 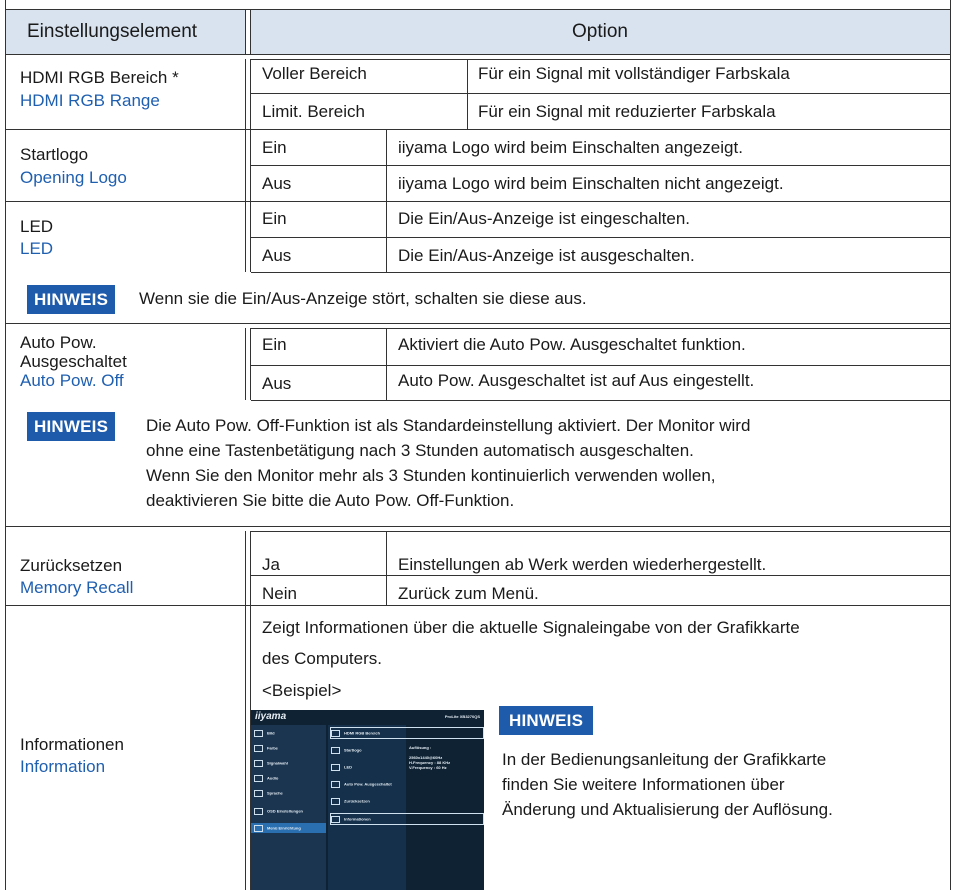 I want to click on led-label: LED, so click(x=37, y=226).